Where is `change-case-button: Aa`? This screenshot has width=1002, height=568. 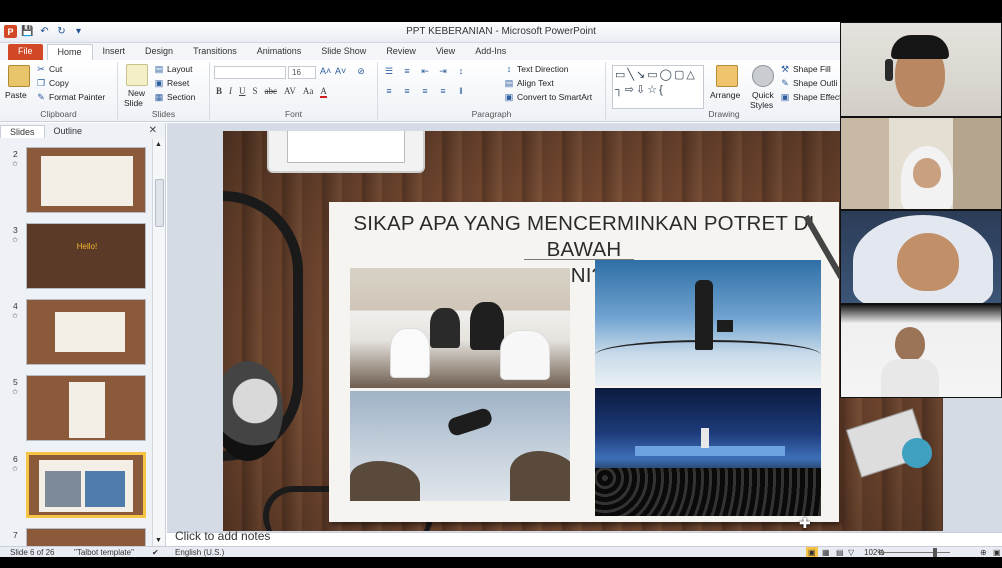
change-case-button: Aa is located at coordinates (308, 92).